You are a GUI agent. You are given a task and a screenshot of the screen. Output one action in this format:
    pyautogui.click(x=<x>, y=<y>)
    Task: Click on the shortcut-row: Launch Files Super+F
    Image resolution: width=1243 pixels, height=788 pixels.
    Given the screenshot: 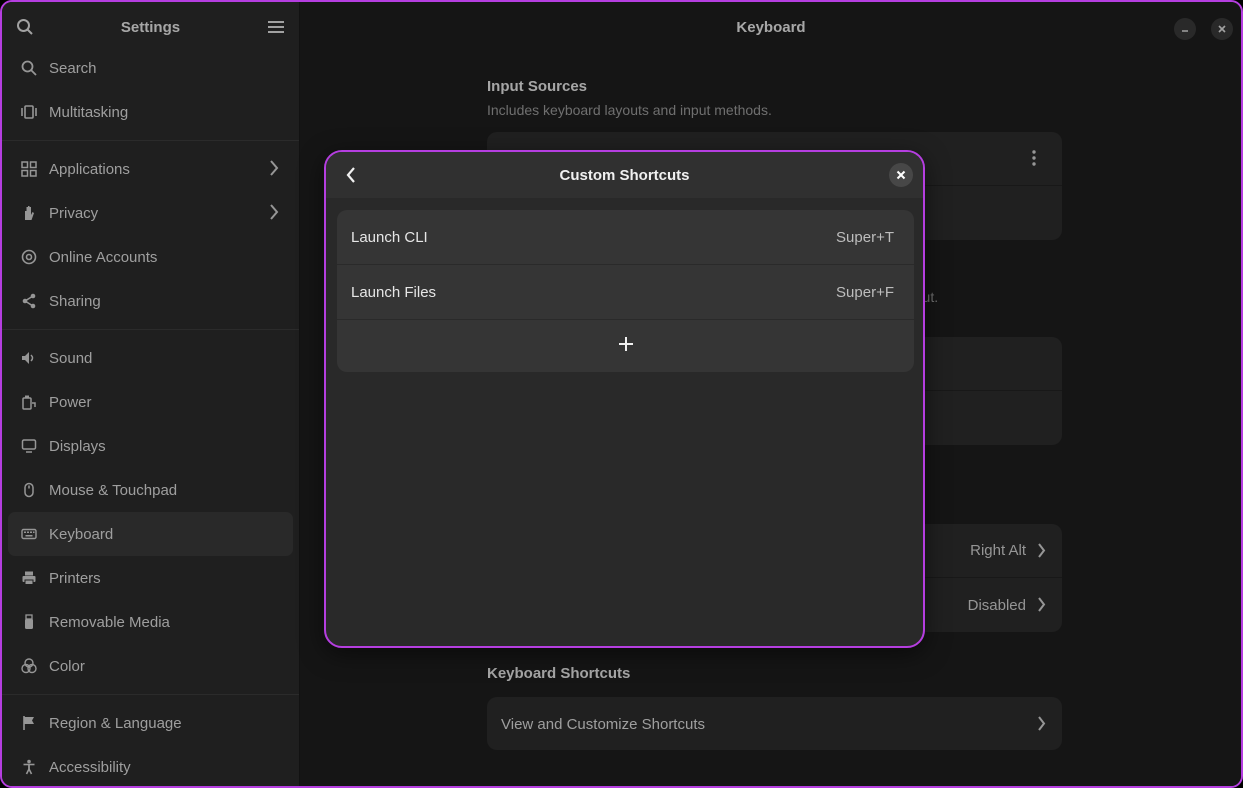 What is the action you would take?
    pyautogui.click(x=625, y=292)
    